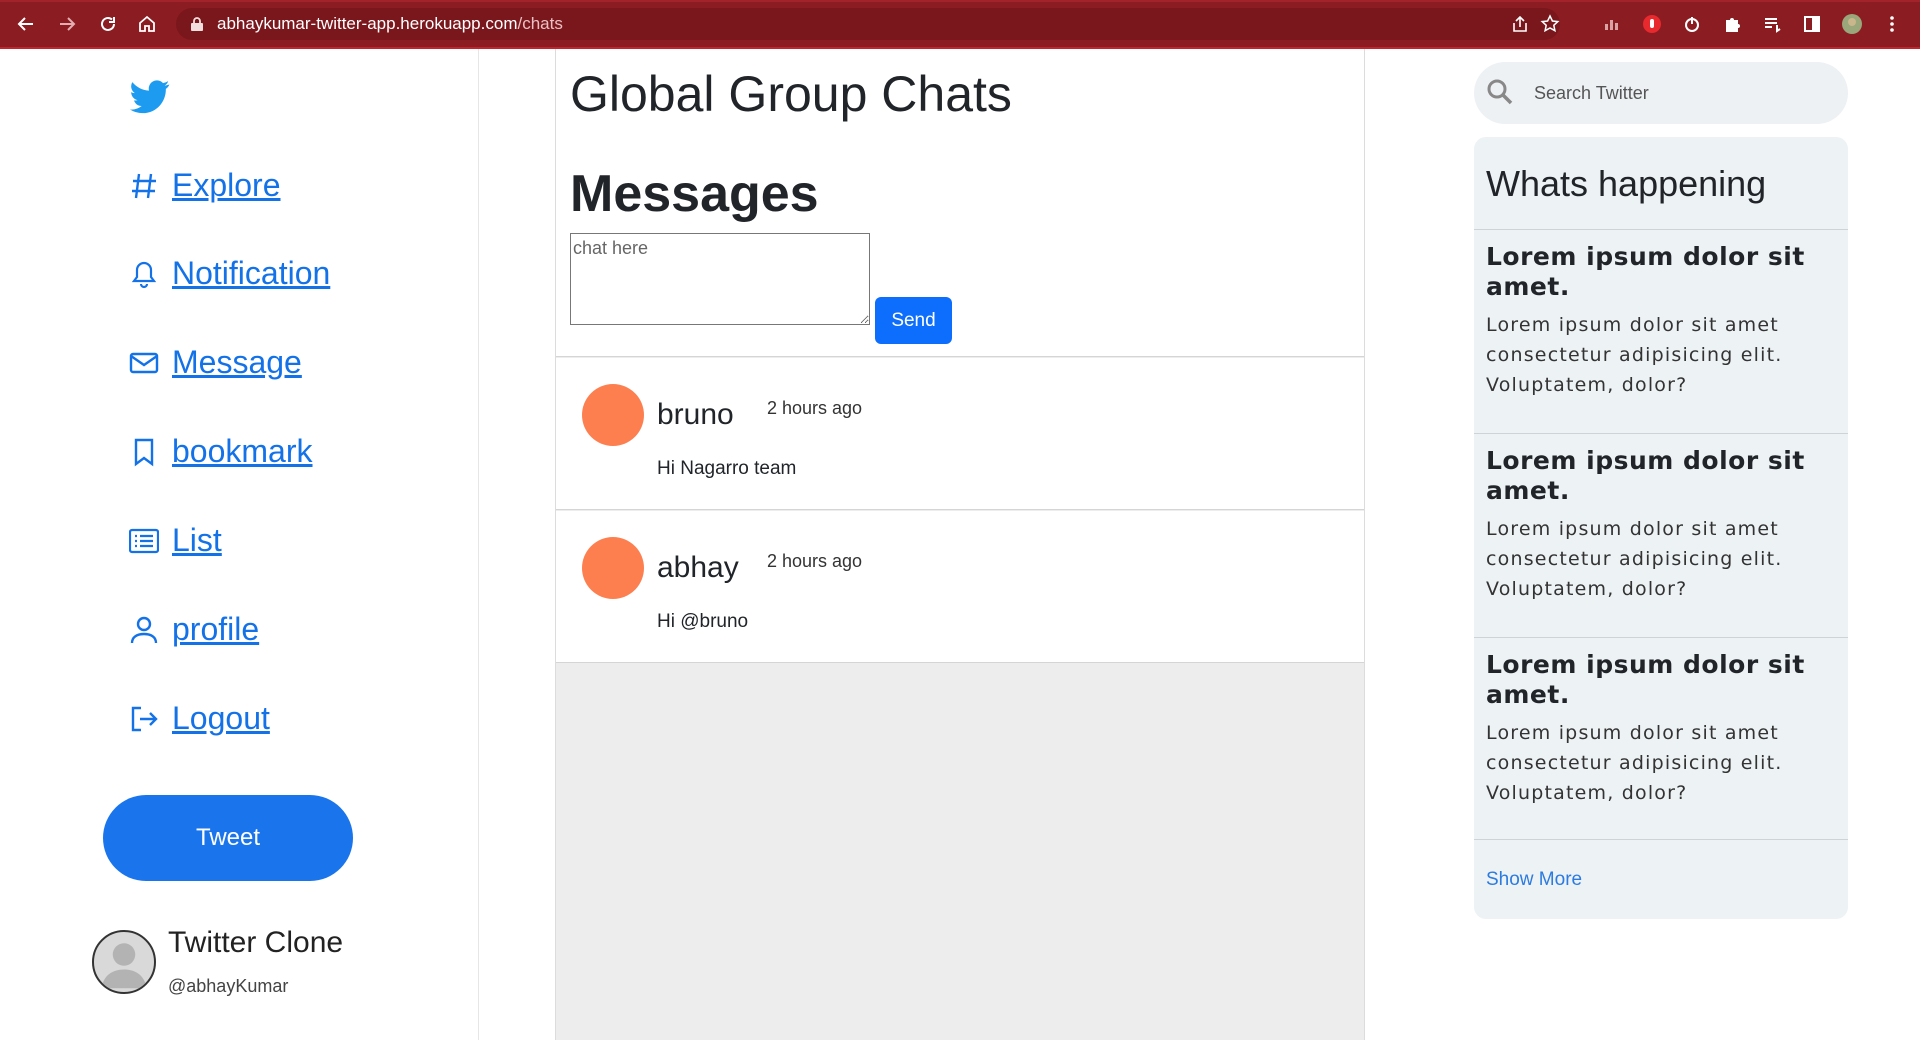  I want to click on extension-chart-icon, so click(1612, 24).